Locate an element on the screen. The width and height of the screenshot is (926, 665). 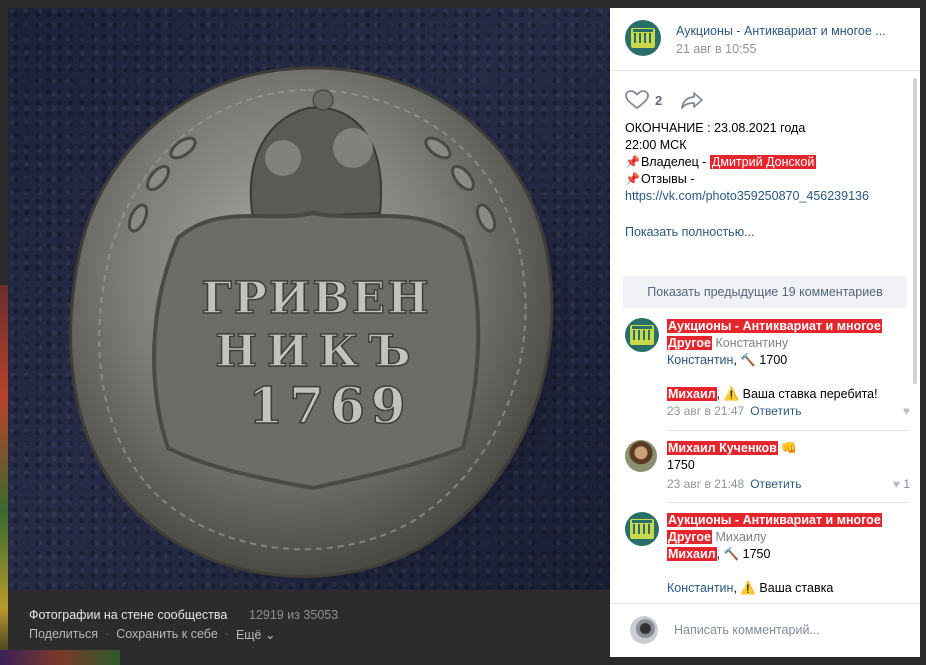
more-button: Ещё ⌄ is located at coordinates (256, 634).